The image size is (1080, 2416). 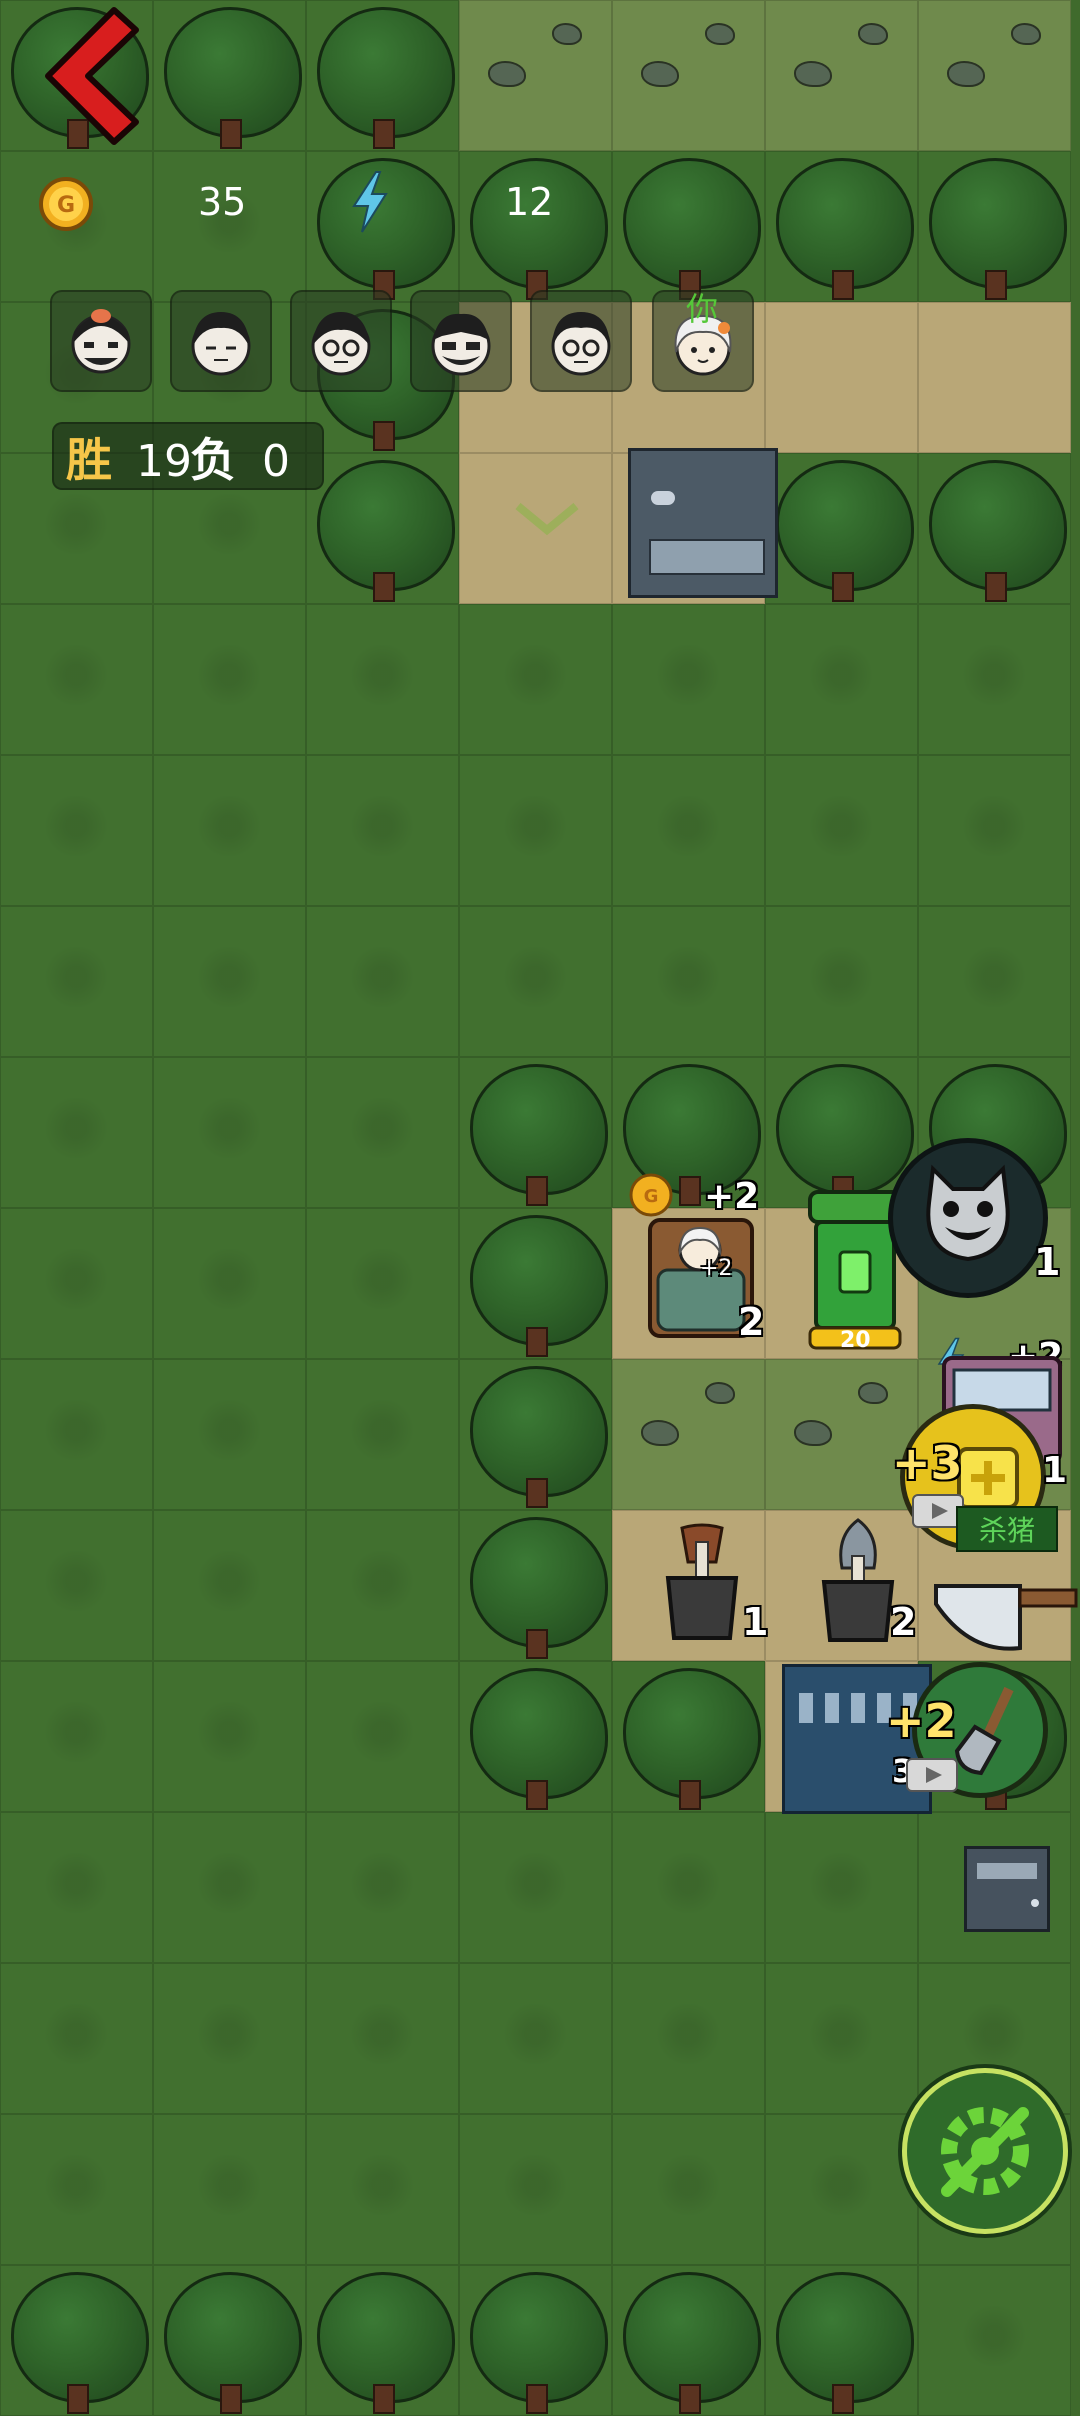 What do you see at coordinates (751, 1322) in the screenshot?
I see `bed-count: 2` at bounding box center [751, 1322].